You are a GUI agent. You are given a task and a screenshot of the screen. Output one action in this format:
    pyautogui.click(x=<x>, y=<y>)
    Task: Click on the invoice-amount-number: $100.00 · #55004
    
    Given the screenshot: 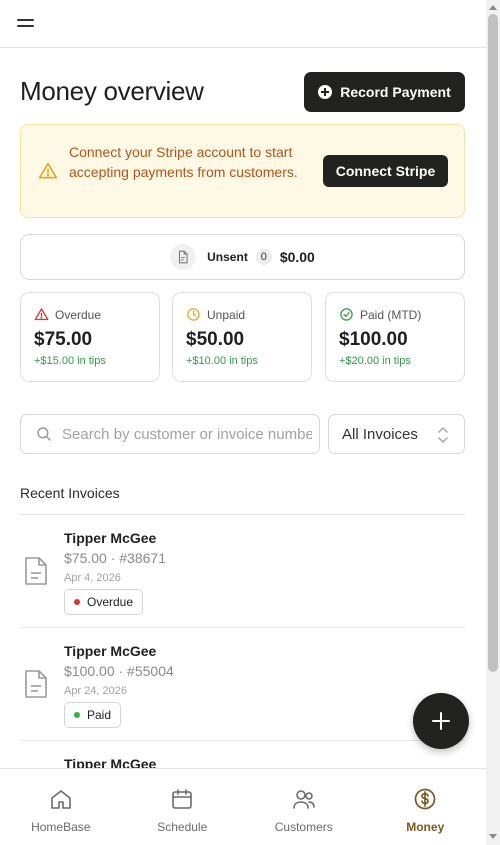 What is the action you would take?
    pyautogui.click(x=119, y=671)
    